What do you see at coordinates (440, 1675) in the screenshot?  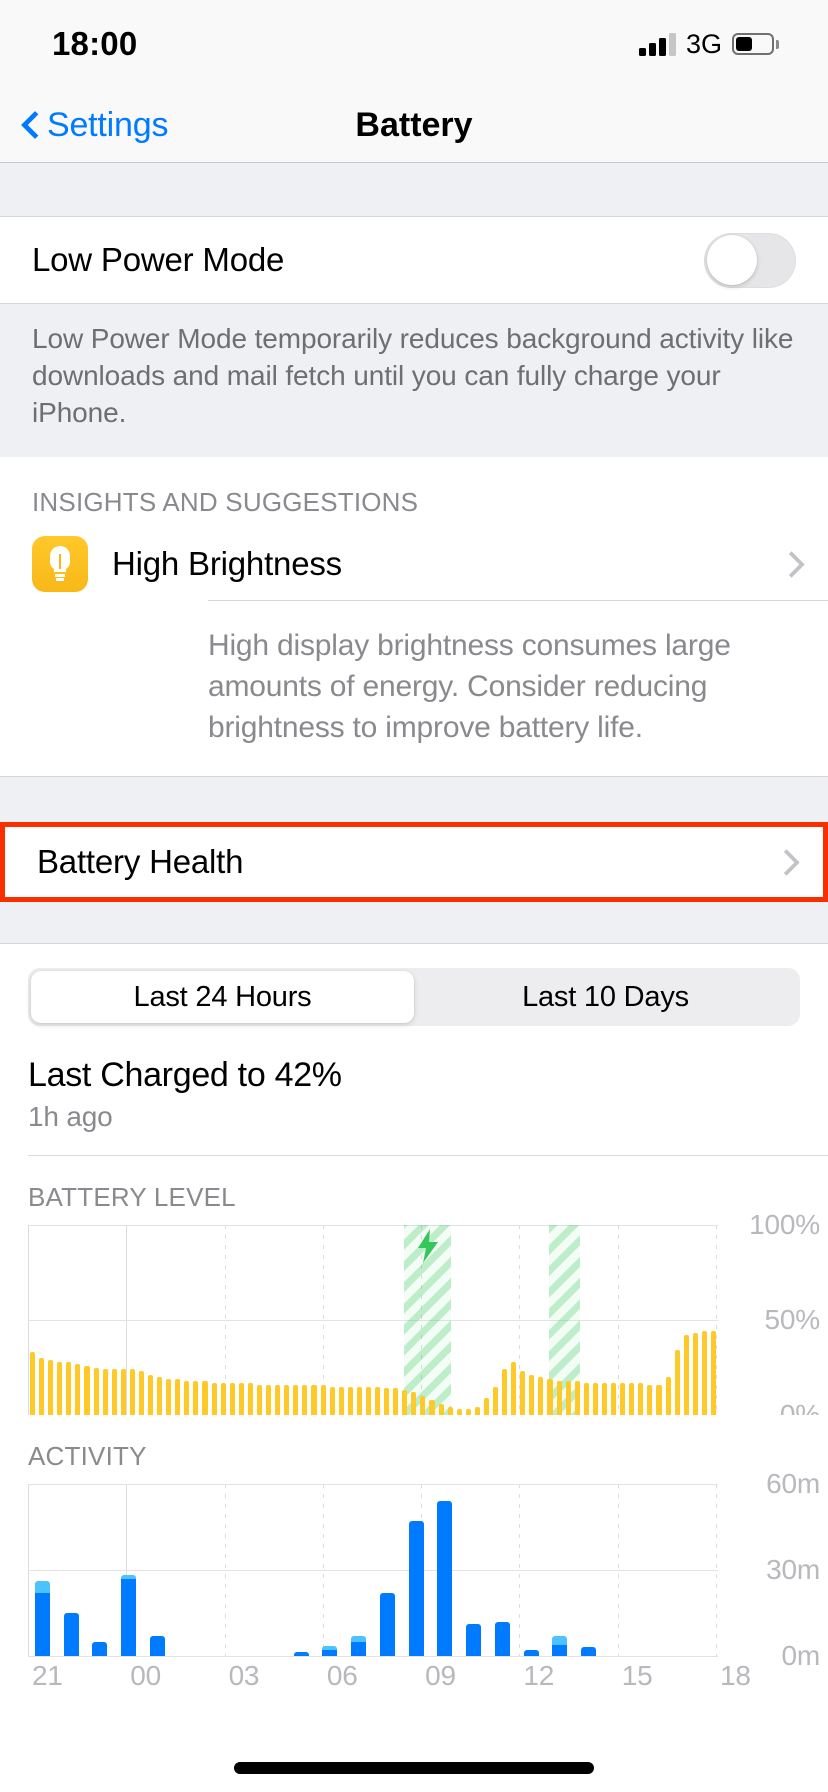 I see `x-axis-tick-label: 09` at bounding box center [440, 1675].